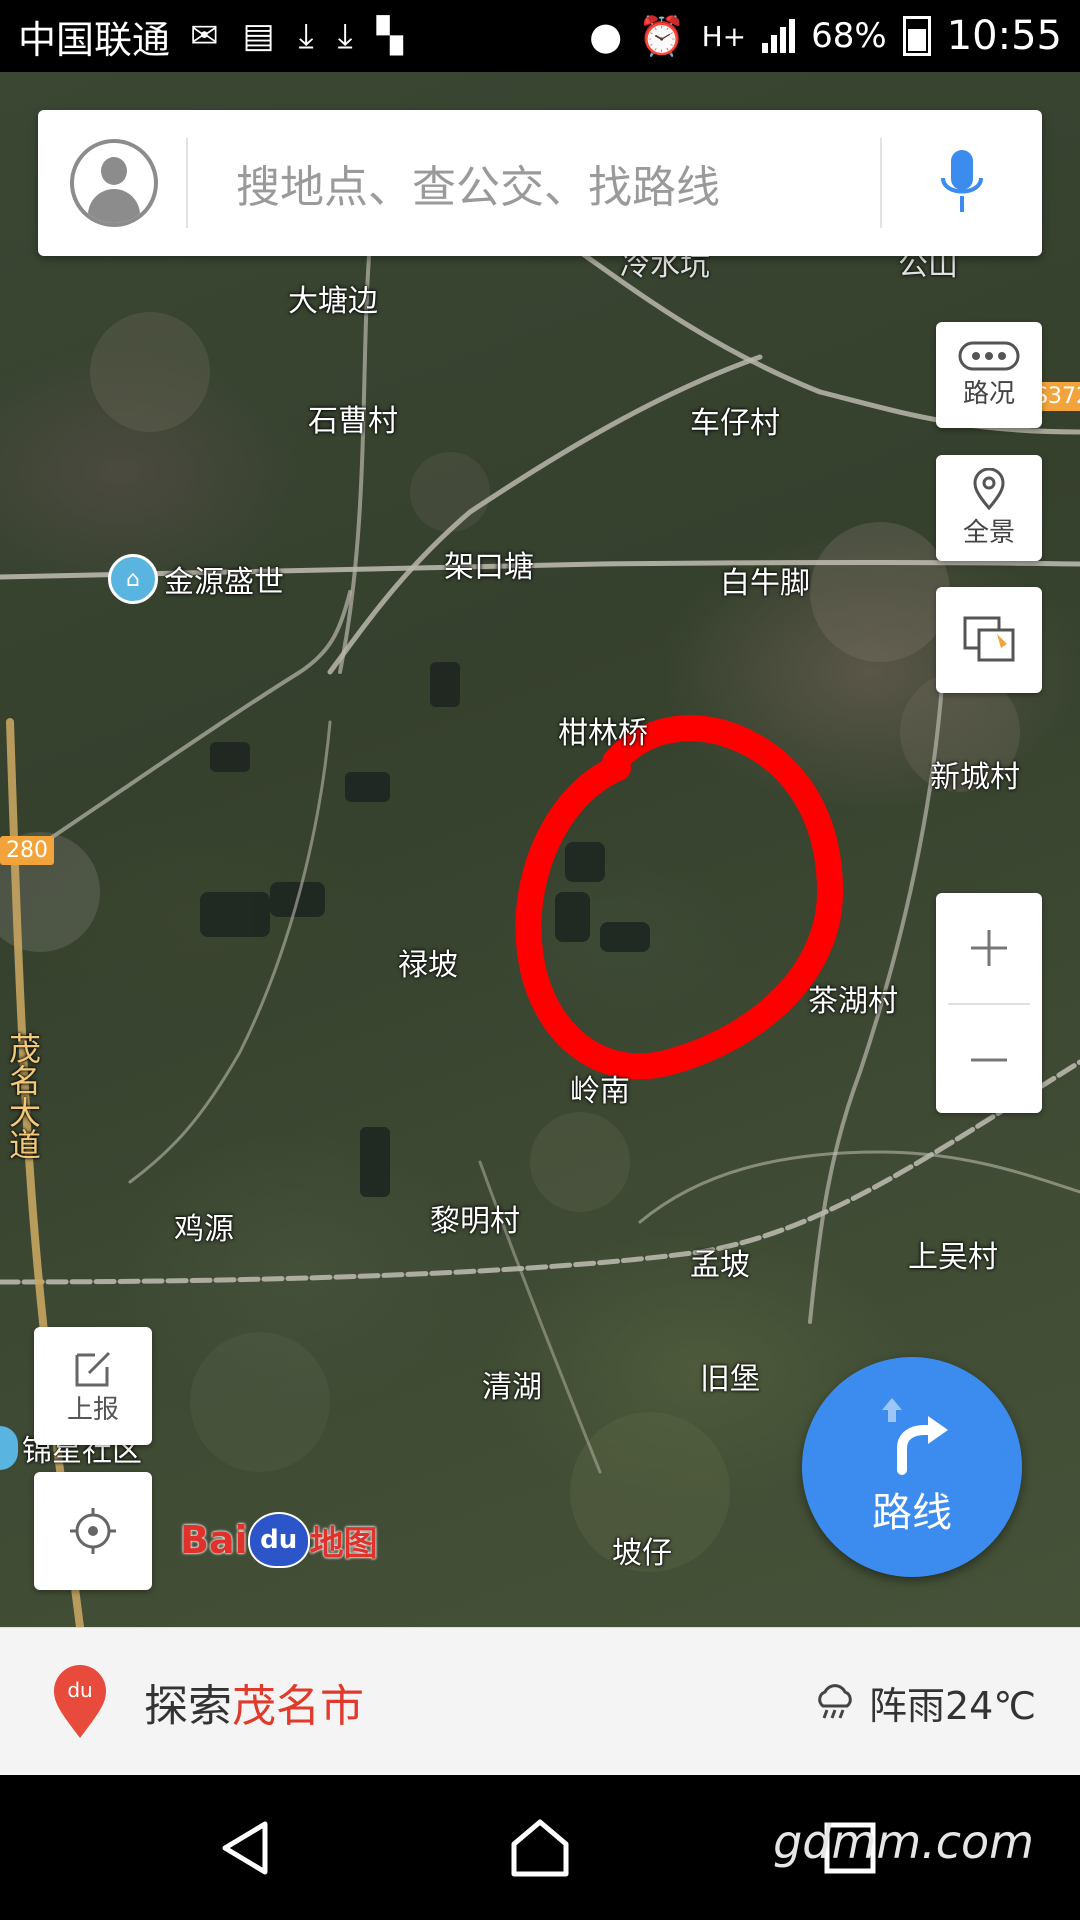 The height and width of the screenshot is (1920, 1080). I want to click on place-label: 大塘边, so click(333, 298).